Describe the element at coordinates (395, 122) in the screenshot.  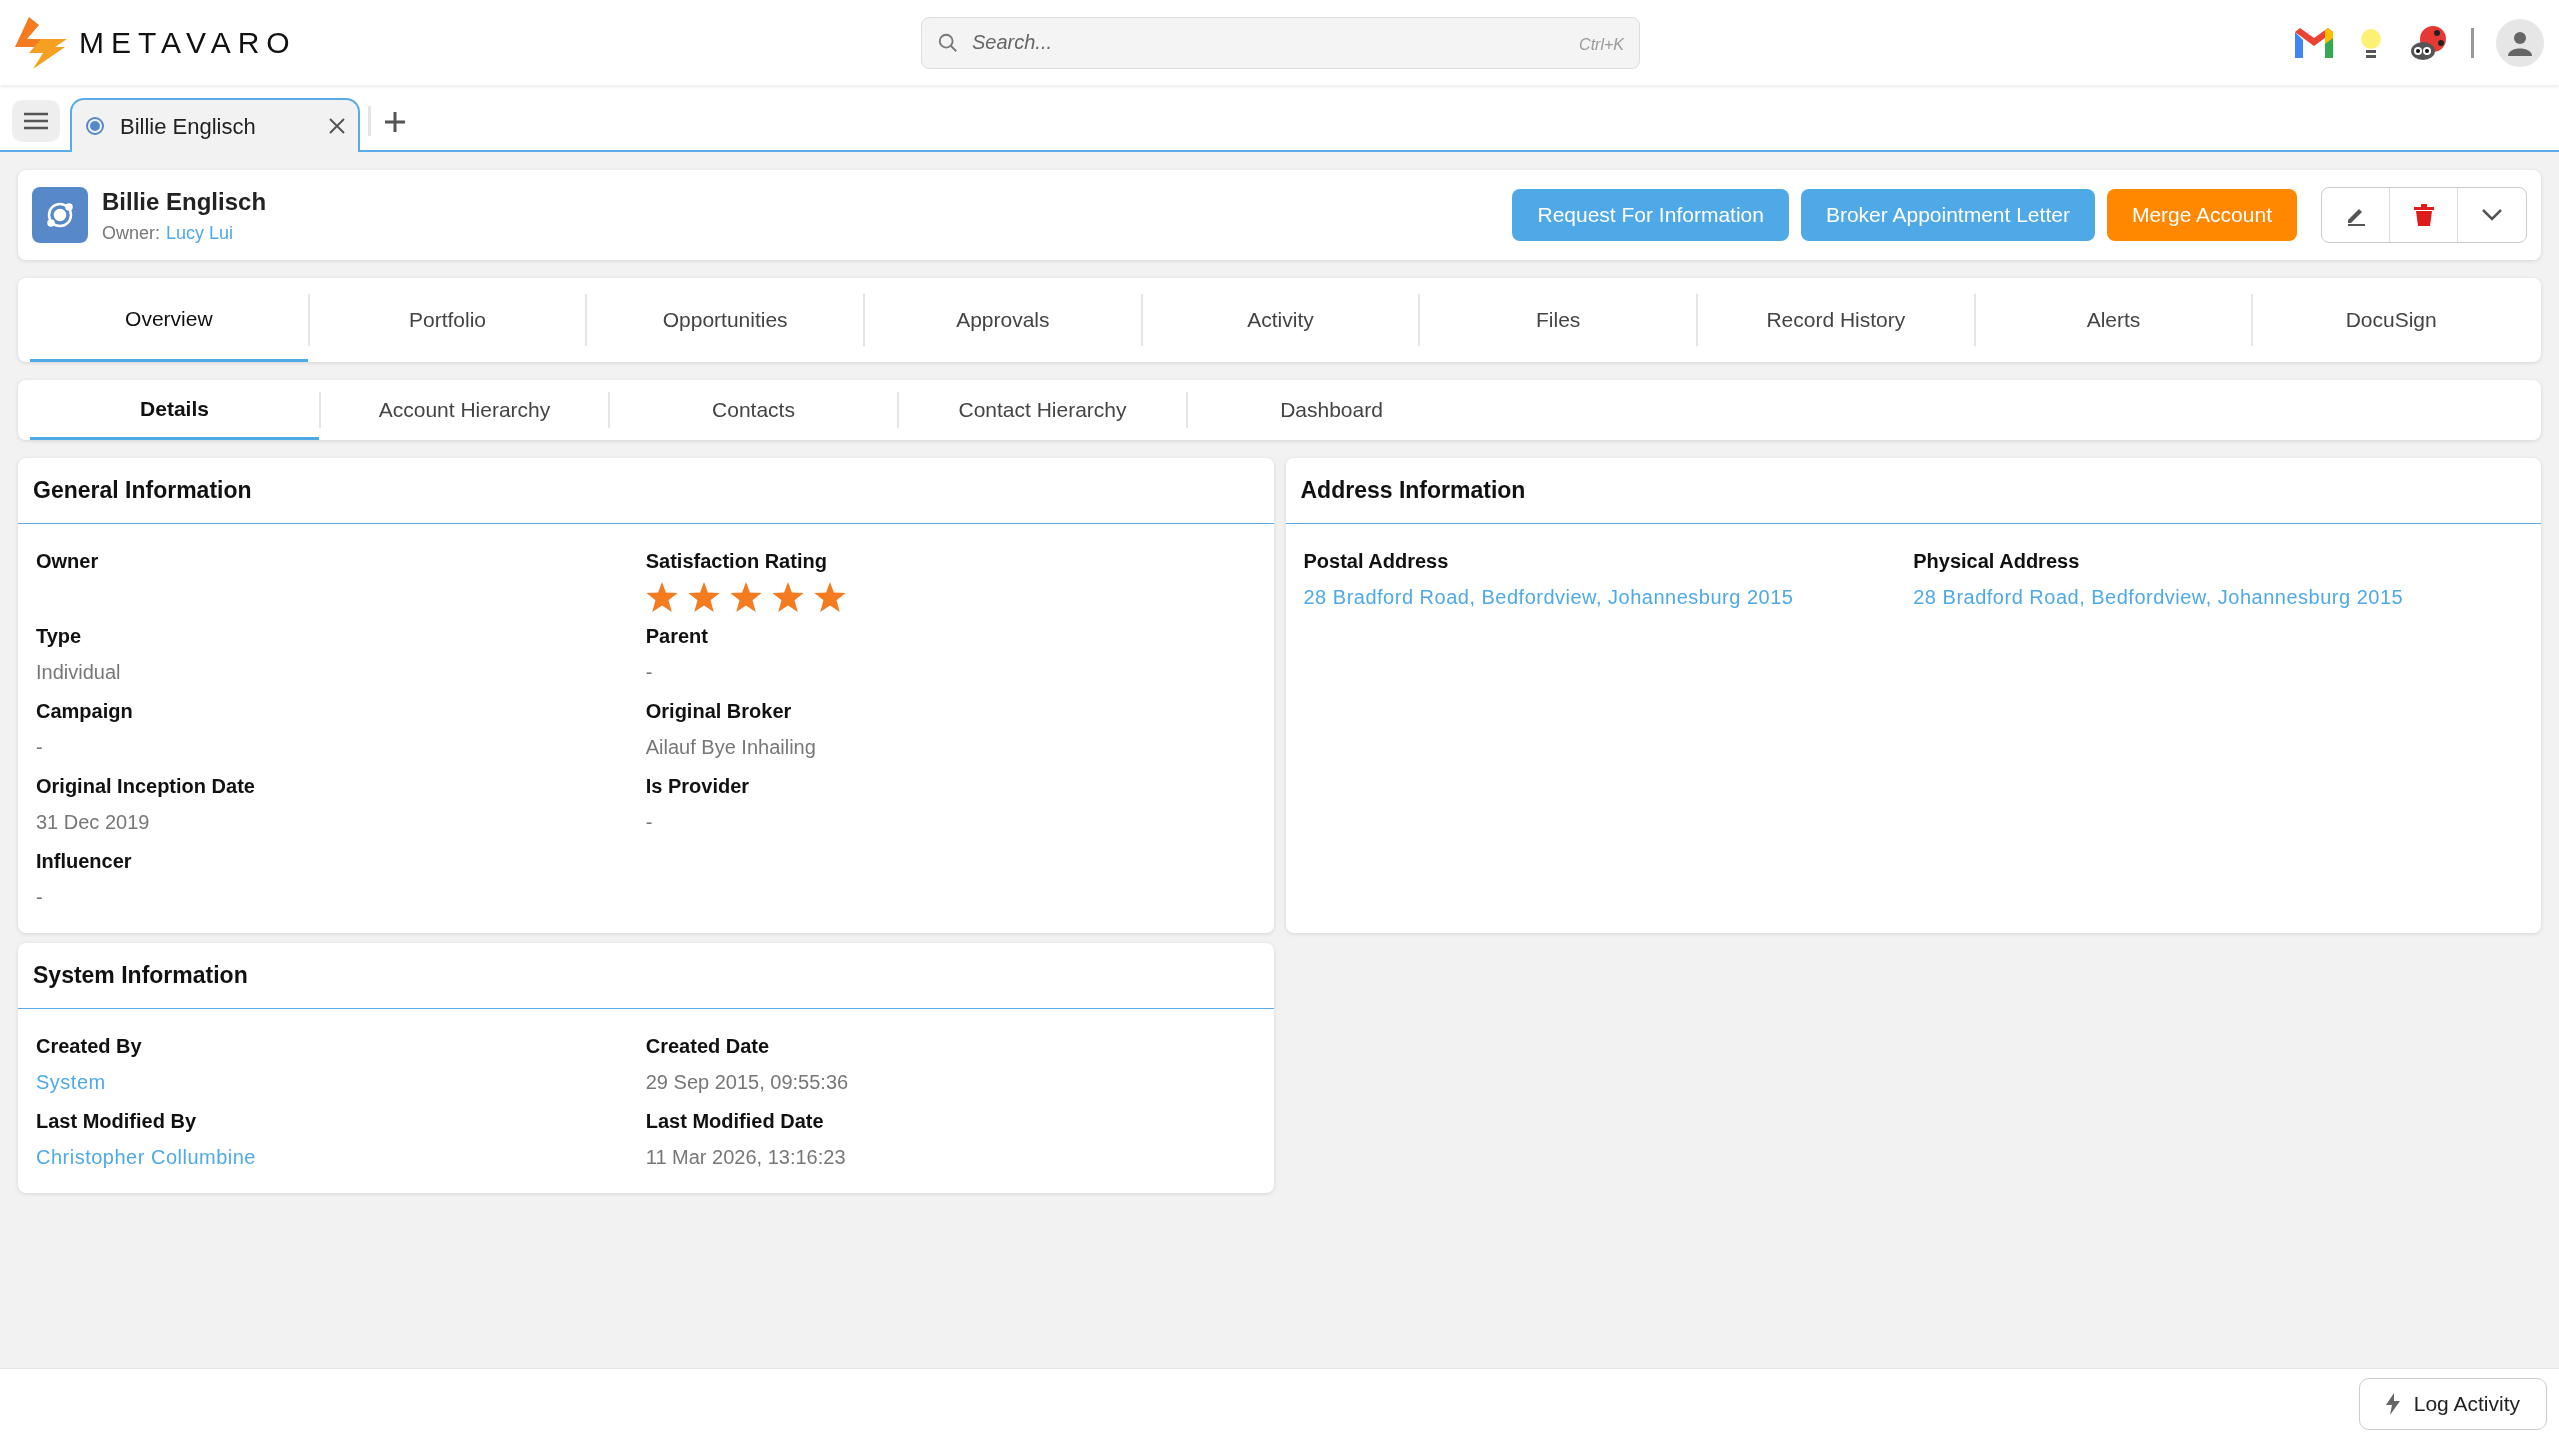
I see `plus-icon` at that location.